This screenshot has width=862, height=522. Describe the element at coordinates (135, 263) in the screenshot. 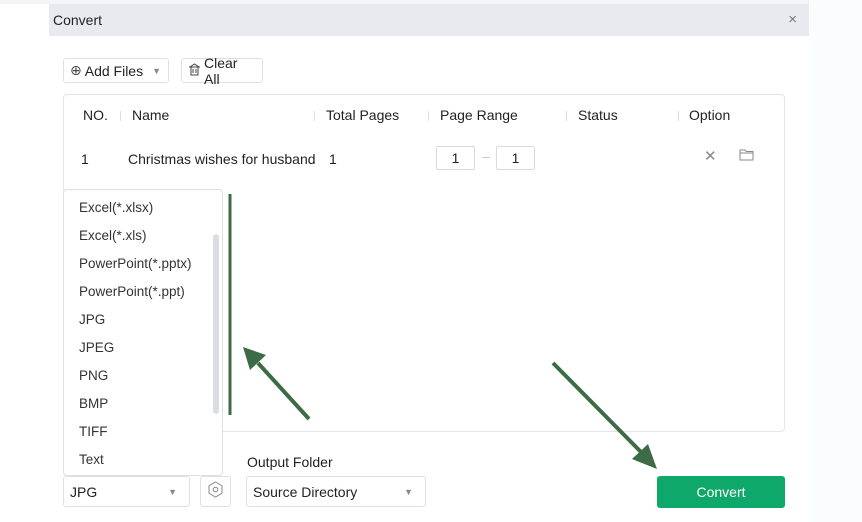

I see `format-option: PowerPoint(*.pptx)` at that location.